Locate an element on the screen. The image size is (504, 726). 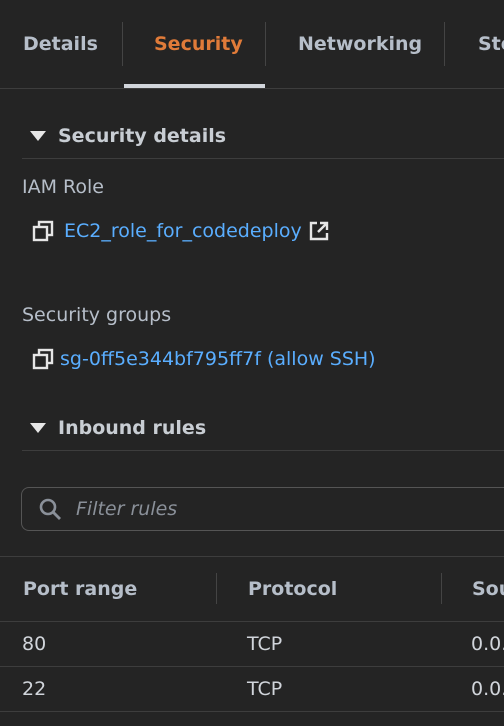
active-tab-indicator is located at coordinates (194, 86).